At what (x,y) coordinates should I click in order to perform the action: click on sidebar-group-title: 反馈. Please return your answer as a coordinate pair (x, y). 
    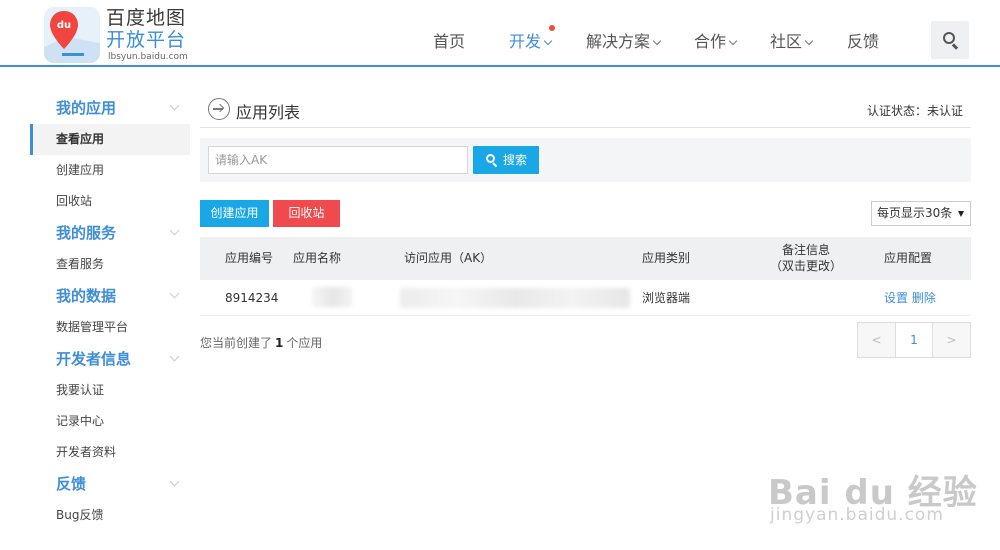
    Looking at the image, I should click on (71, 484).